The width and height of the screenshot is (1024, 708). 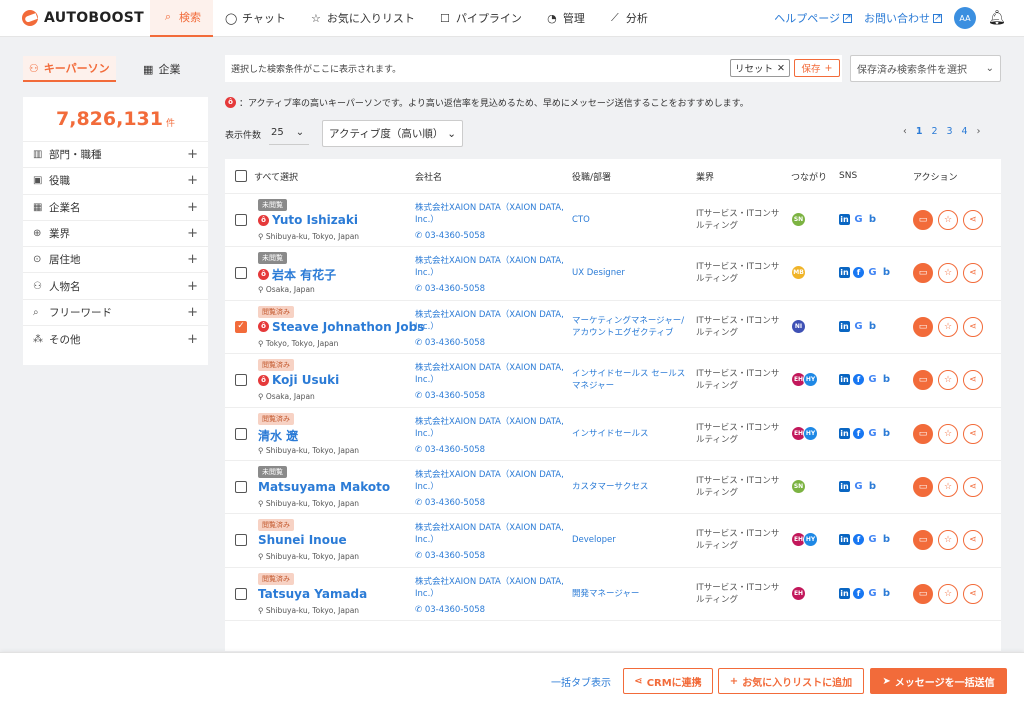 What do you see at coordinates (632, 434) in the screenshot?
I see `role-link: インサイドセールス` at bounding box center [632, 434].